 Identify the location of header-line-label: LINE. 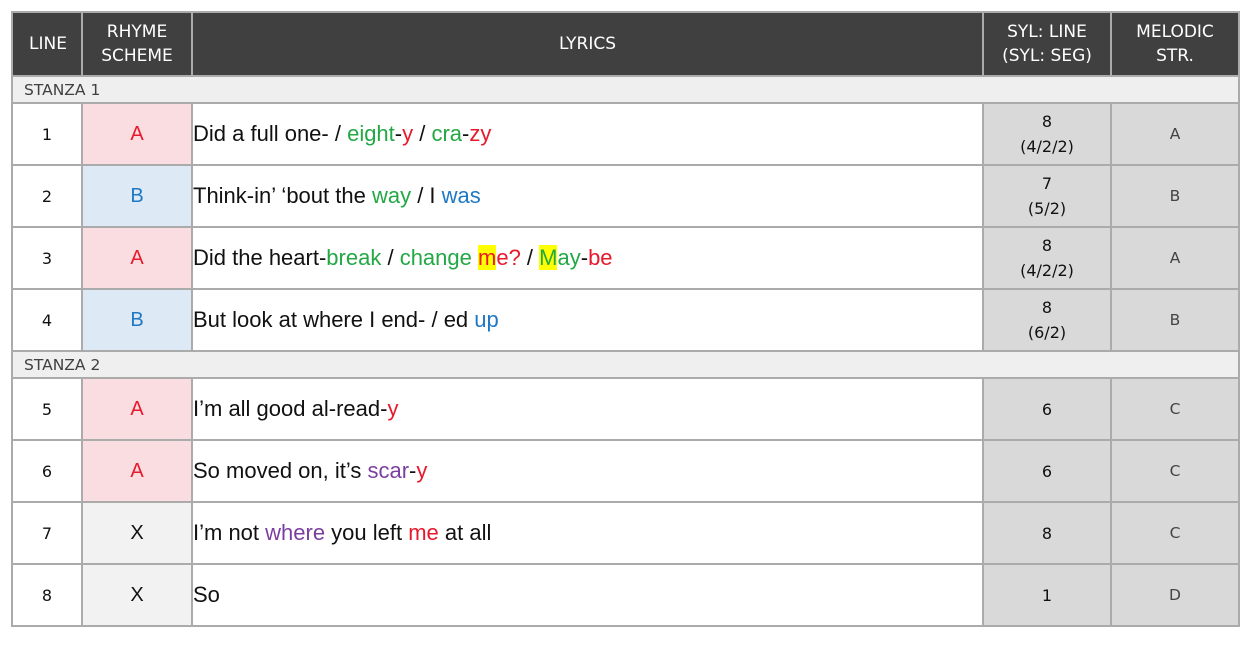
(48, 44).